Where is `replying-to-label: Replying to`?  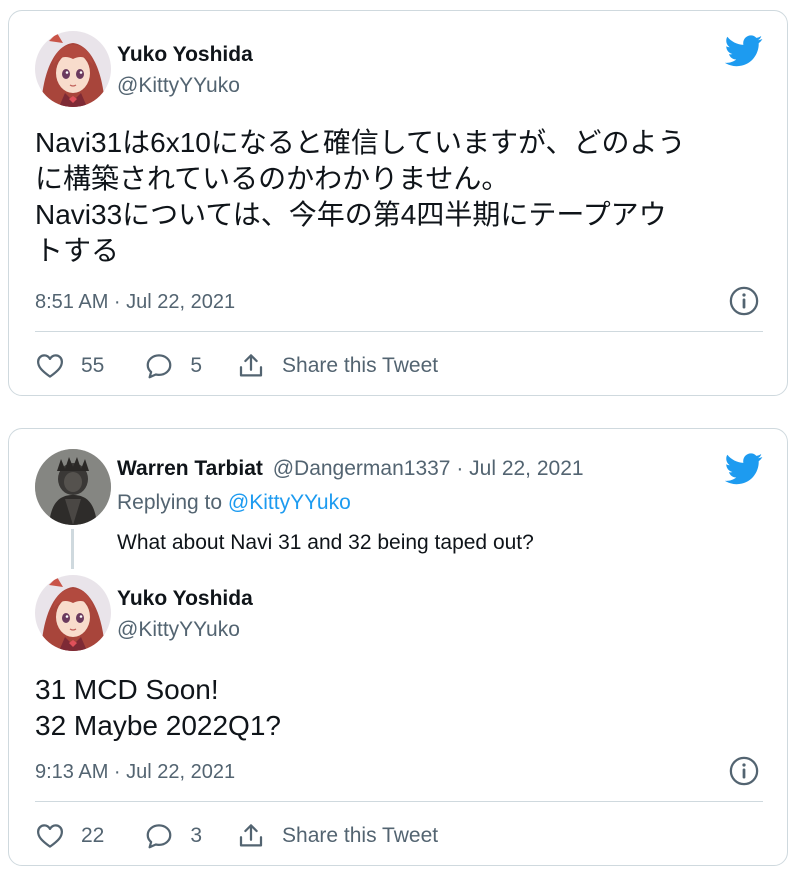 replying-to-label: Replying to is located at coordinates (172, 502).